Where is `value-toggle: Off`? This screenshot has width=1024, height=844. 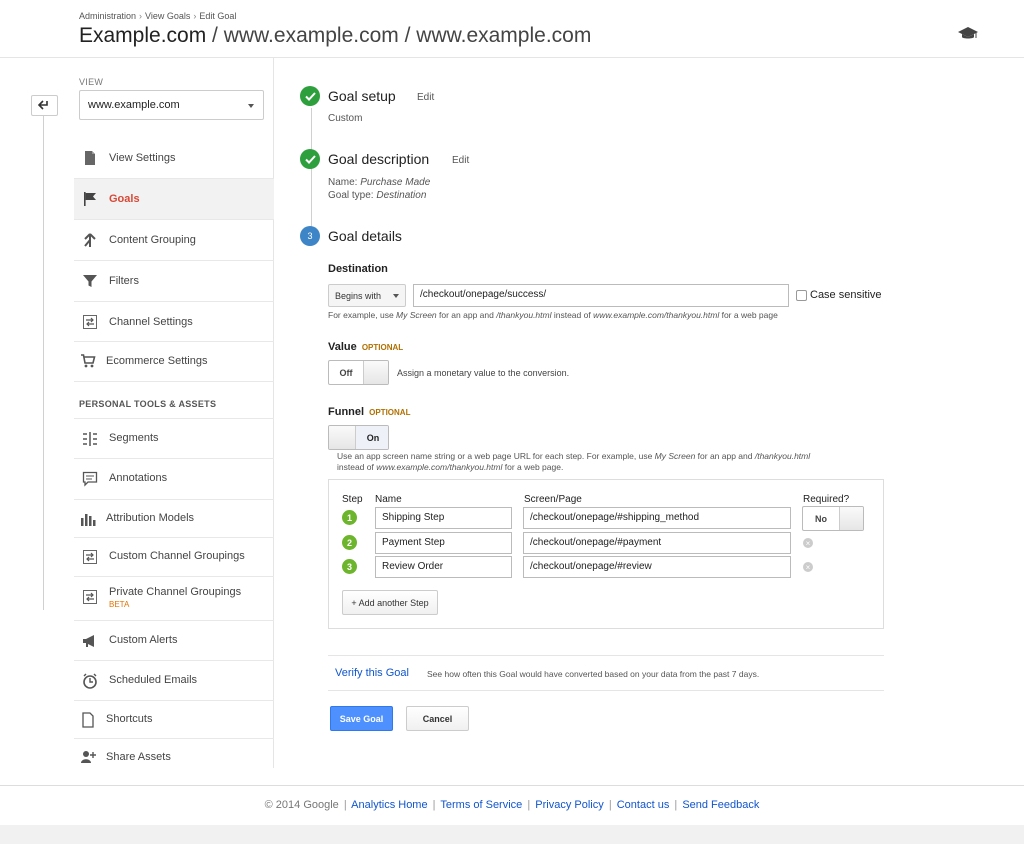 value-toggle: Off is located at coordinates (358, 372).